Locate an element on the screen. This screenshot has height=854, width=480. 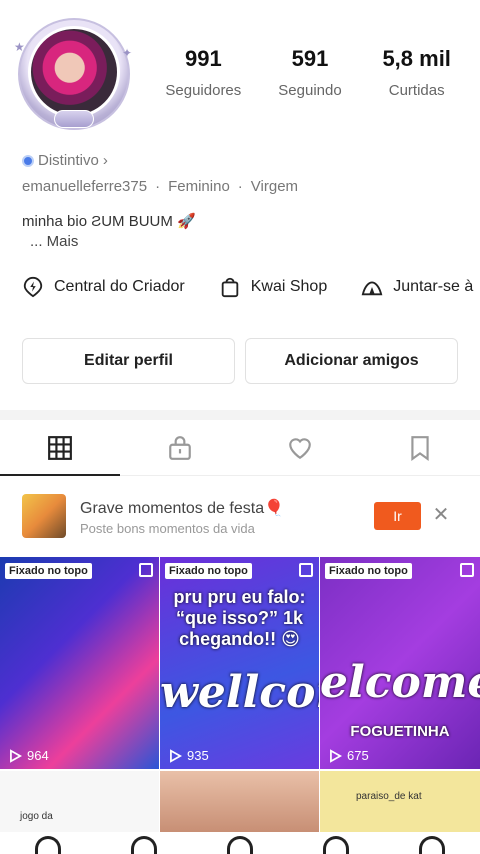
stat-value: 991 is located at coordinates (203, 58).